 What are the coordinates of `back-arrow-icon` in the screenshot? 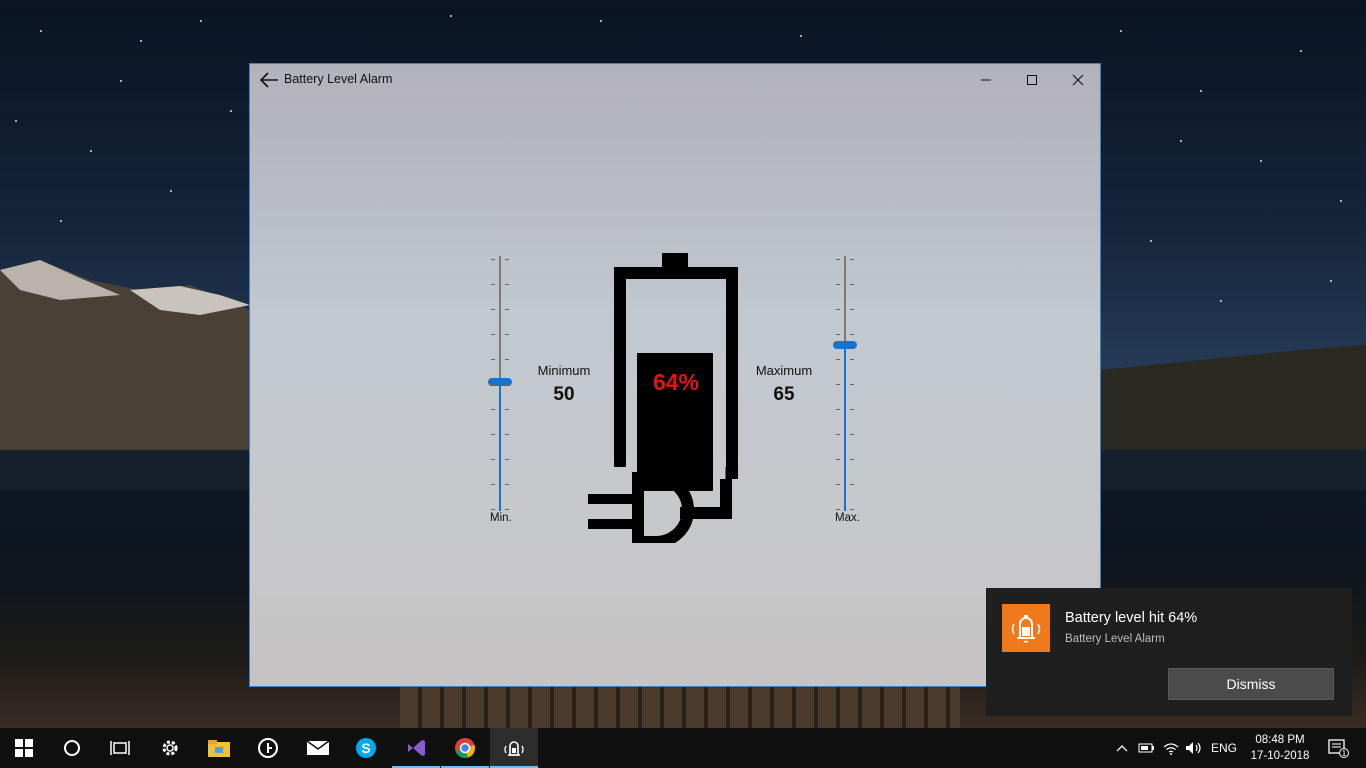 It's located at (268, 80).